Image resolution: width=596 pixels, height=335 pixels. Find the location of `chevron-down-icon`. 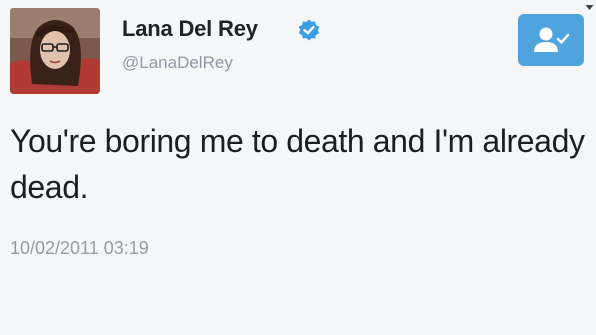

chevron-down-icon is located at coordinates (589, 7).